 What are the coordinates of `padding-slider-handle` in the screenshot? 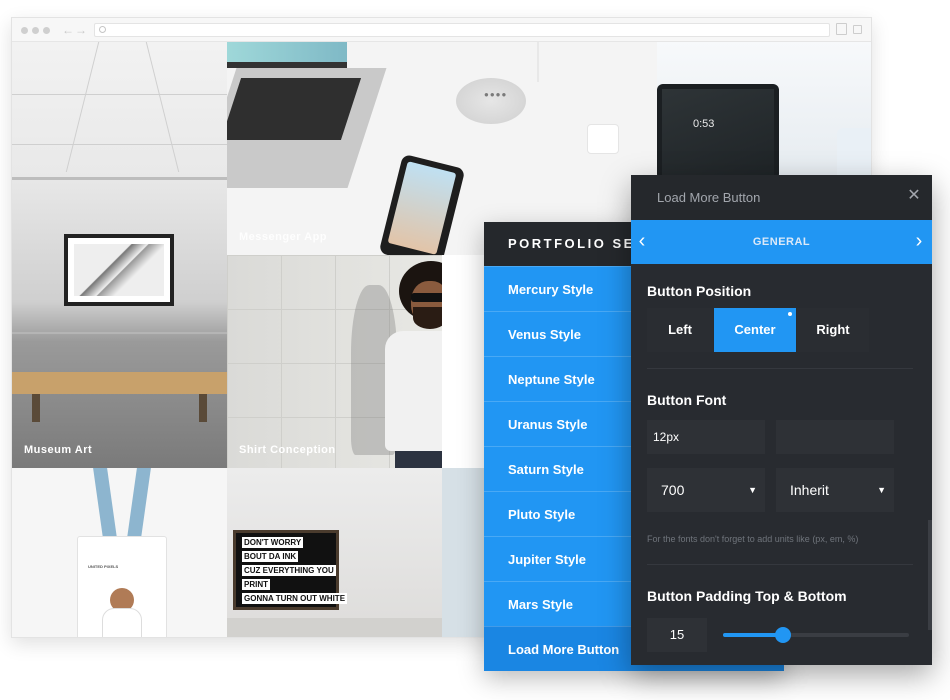 It's located at (782, 635).